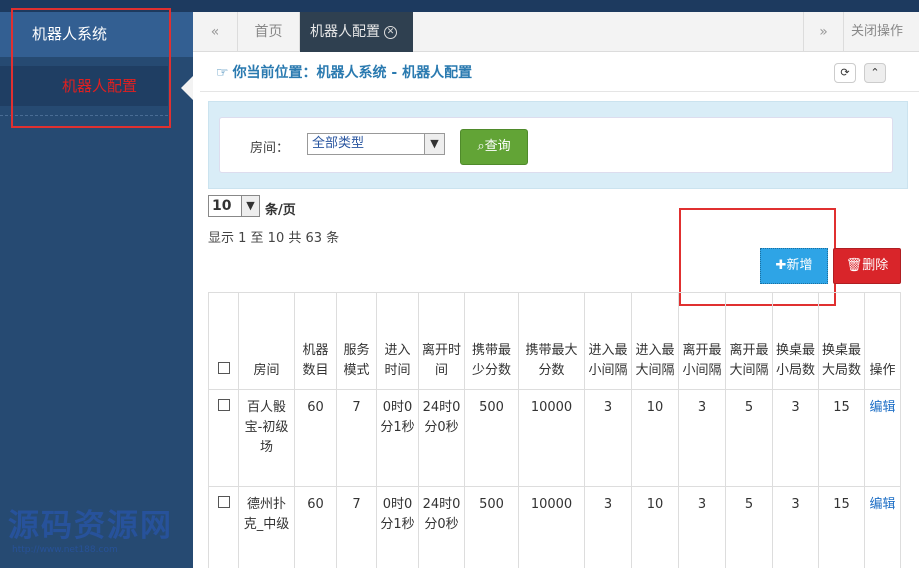  Describe the element at coordinates (841, 341) in the screenshot. I see `header-switch-max-rounds: 换桌最大局数` at that location.